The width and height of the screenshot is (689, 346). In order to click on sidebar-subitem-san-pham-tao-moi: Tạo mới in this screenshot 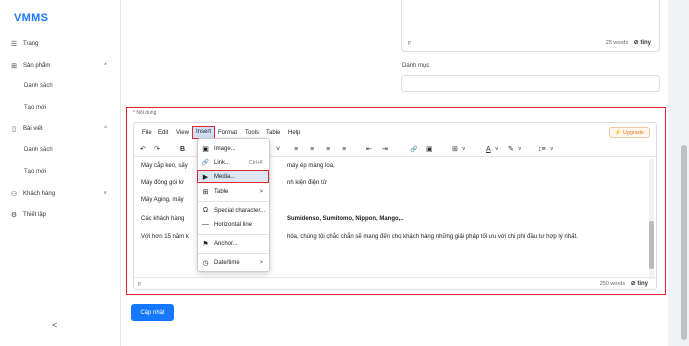, I will do `click(60, 108)`.